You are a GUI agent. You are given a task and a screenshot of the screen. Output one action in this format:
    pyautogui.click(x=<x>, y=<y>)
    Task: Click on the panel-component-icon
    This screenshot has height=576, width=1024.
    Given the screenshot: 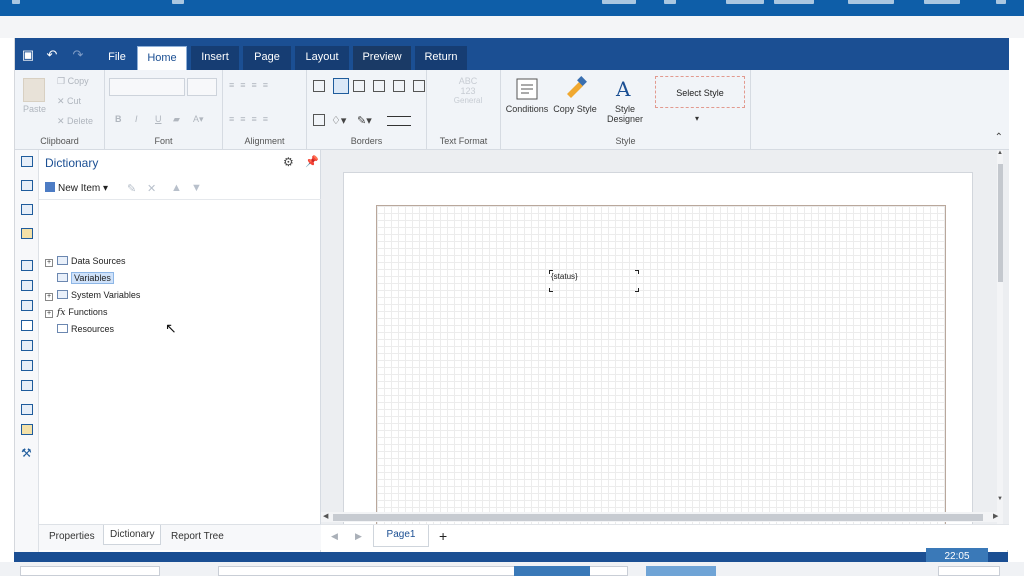 What is the action you would take?
    pyautogui.click(x=27, y=345)
    